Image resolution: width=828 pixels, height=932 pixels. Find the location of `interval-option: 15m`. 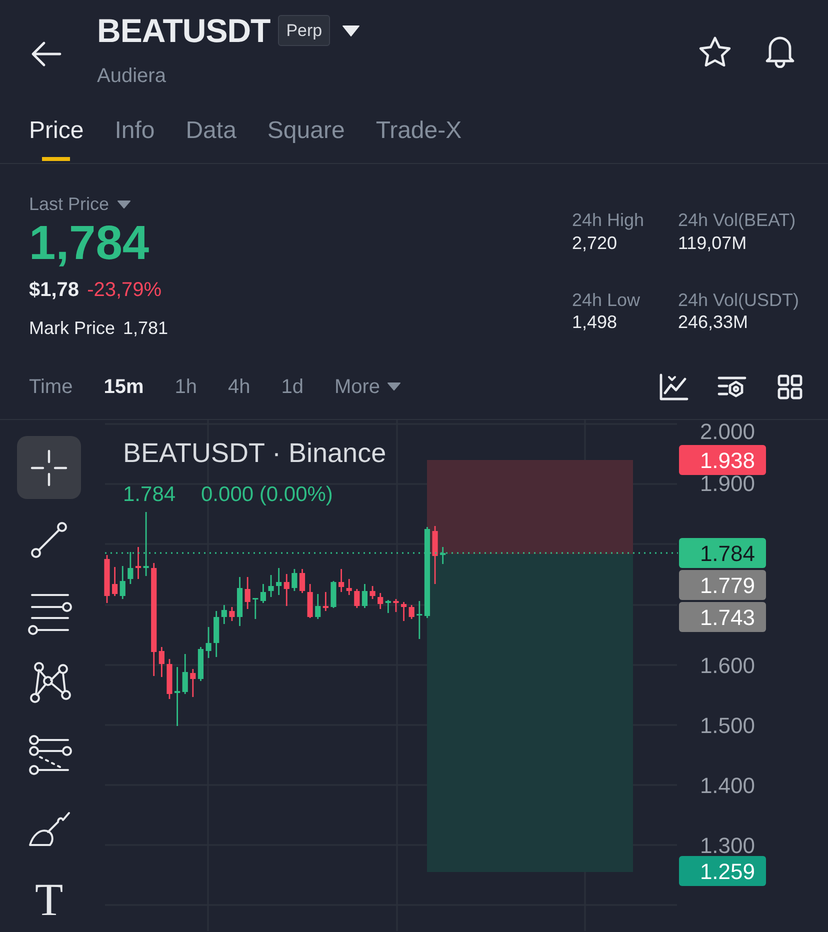

interval-option: 15m is located at coordinates (124, 387).